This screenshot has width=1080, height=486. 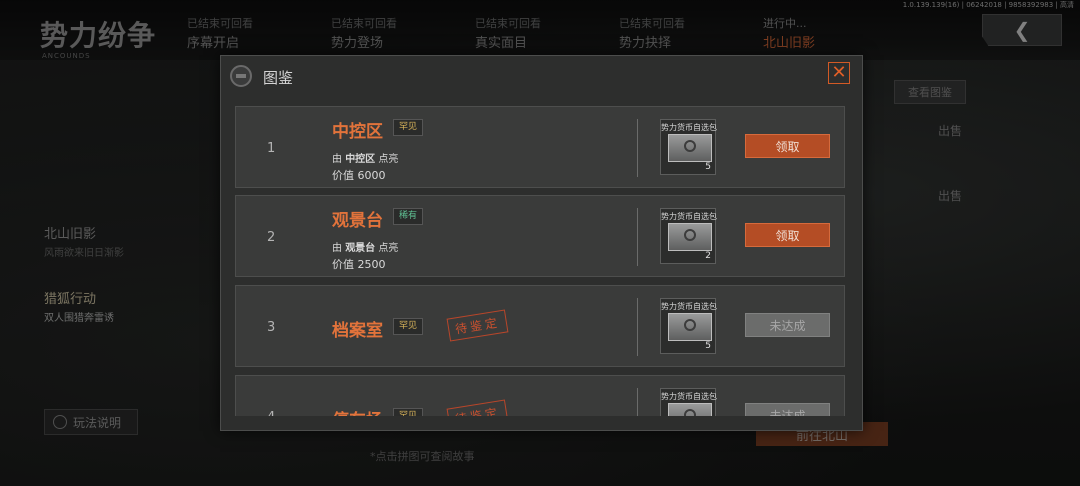 What do you see at coordinates (357, 132) in the screenshot?
I see `location-name: 中控区` at bounding box center [357, 132].